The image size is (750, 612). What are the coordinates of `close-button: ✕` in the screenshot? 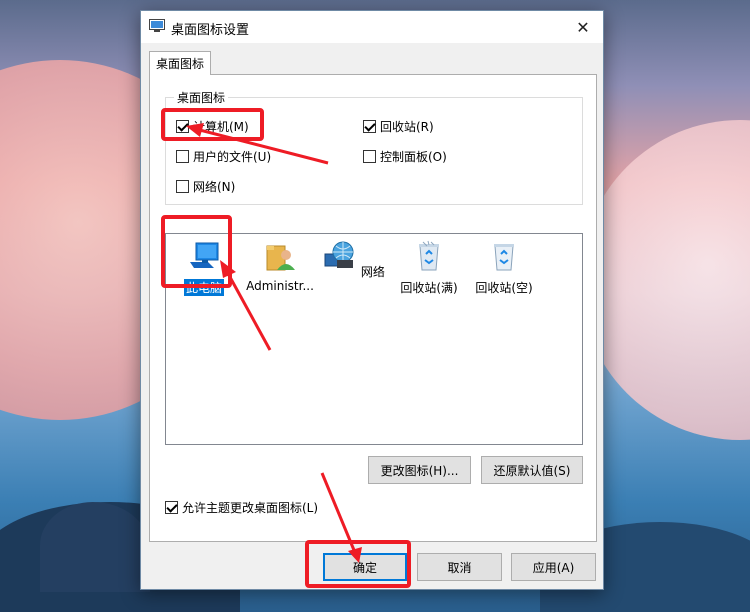 It's located at (583, 27).